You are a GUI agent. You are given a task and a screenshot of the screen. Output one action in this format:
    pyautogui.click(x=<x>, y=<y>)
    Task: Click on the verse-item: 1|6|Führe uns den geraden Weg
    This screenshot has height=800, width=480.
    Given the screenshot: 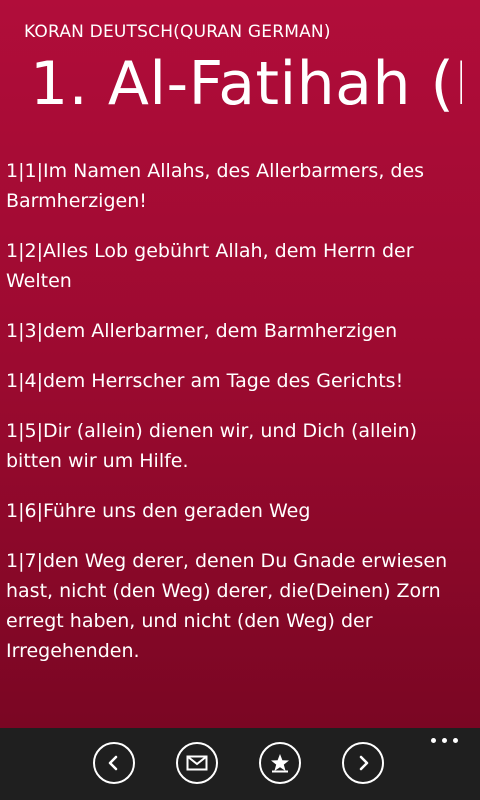 What is the action you would take?
    pyautogui.click(x=241, y=511)
    